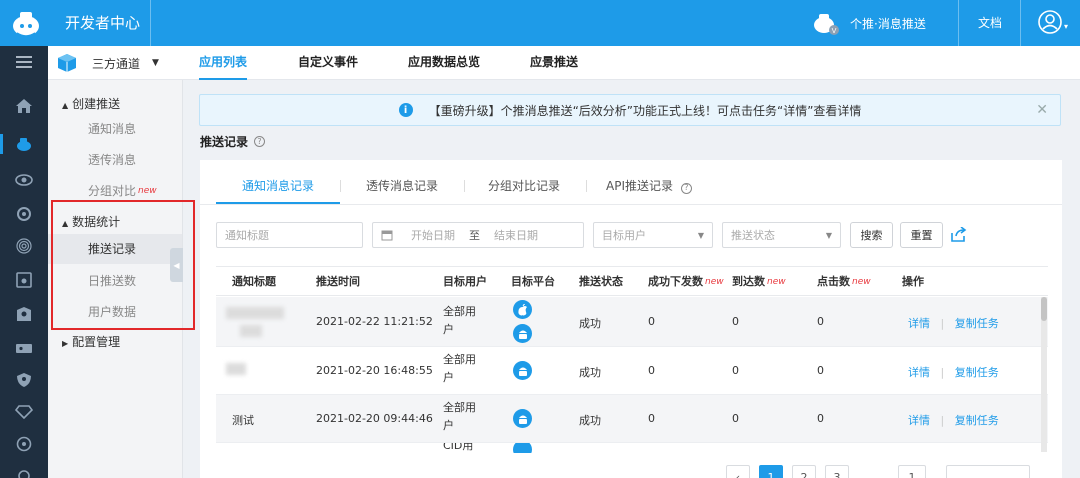 The image size is (1080, 478). I want to click on shield-user-icon, so click(24, 314).